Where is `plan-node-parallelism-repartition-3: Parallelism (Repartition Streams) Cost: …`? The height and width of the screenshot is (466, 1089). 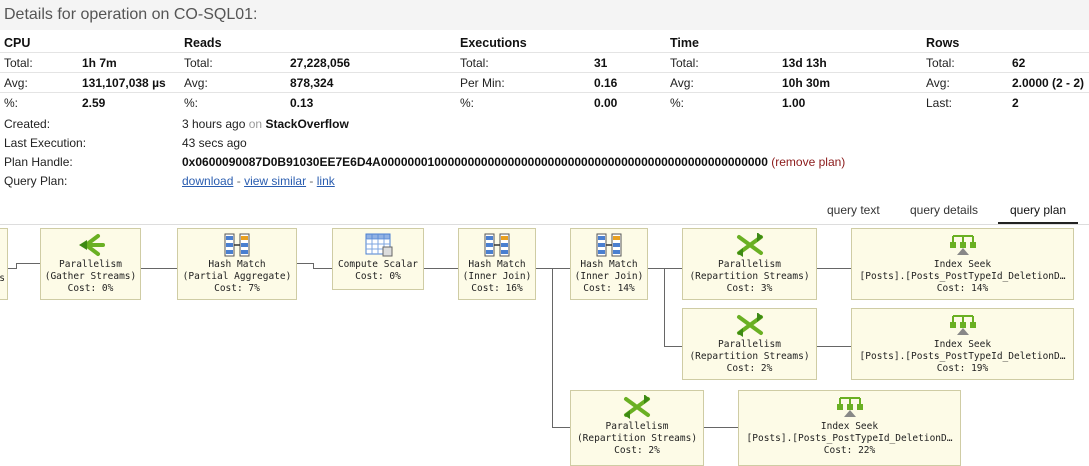
plan-node-parallelism-repartition-3: Parallelism (Repartition Streams) Cost: … is located at coordinates (637, 428).